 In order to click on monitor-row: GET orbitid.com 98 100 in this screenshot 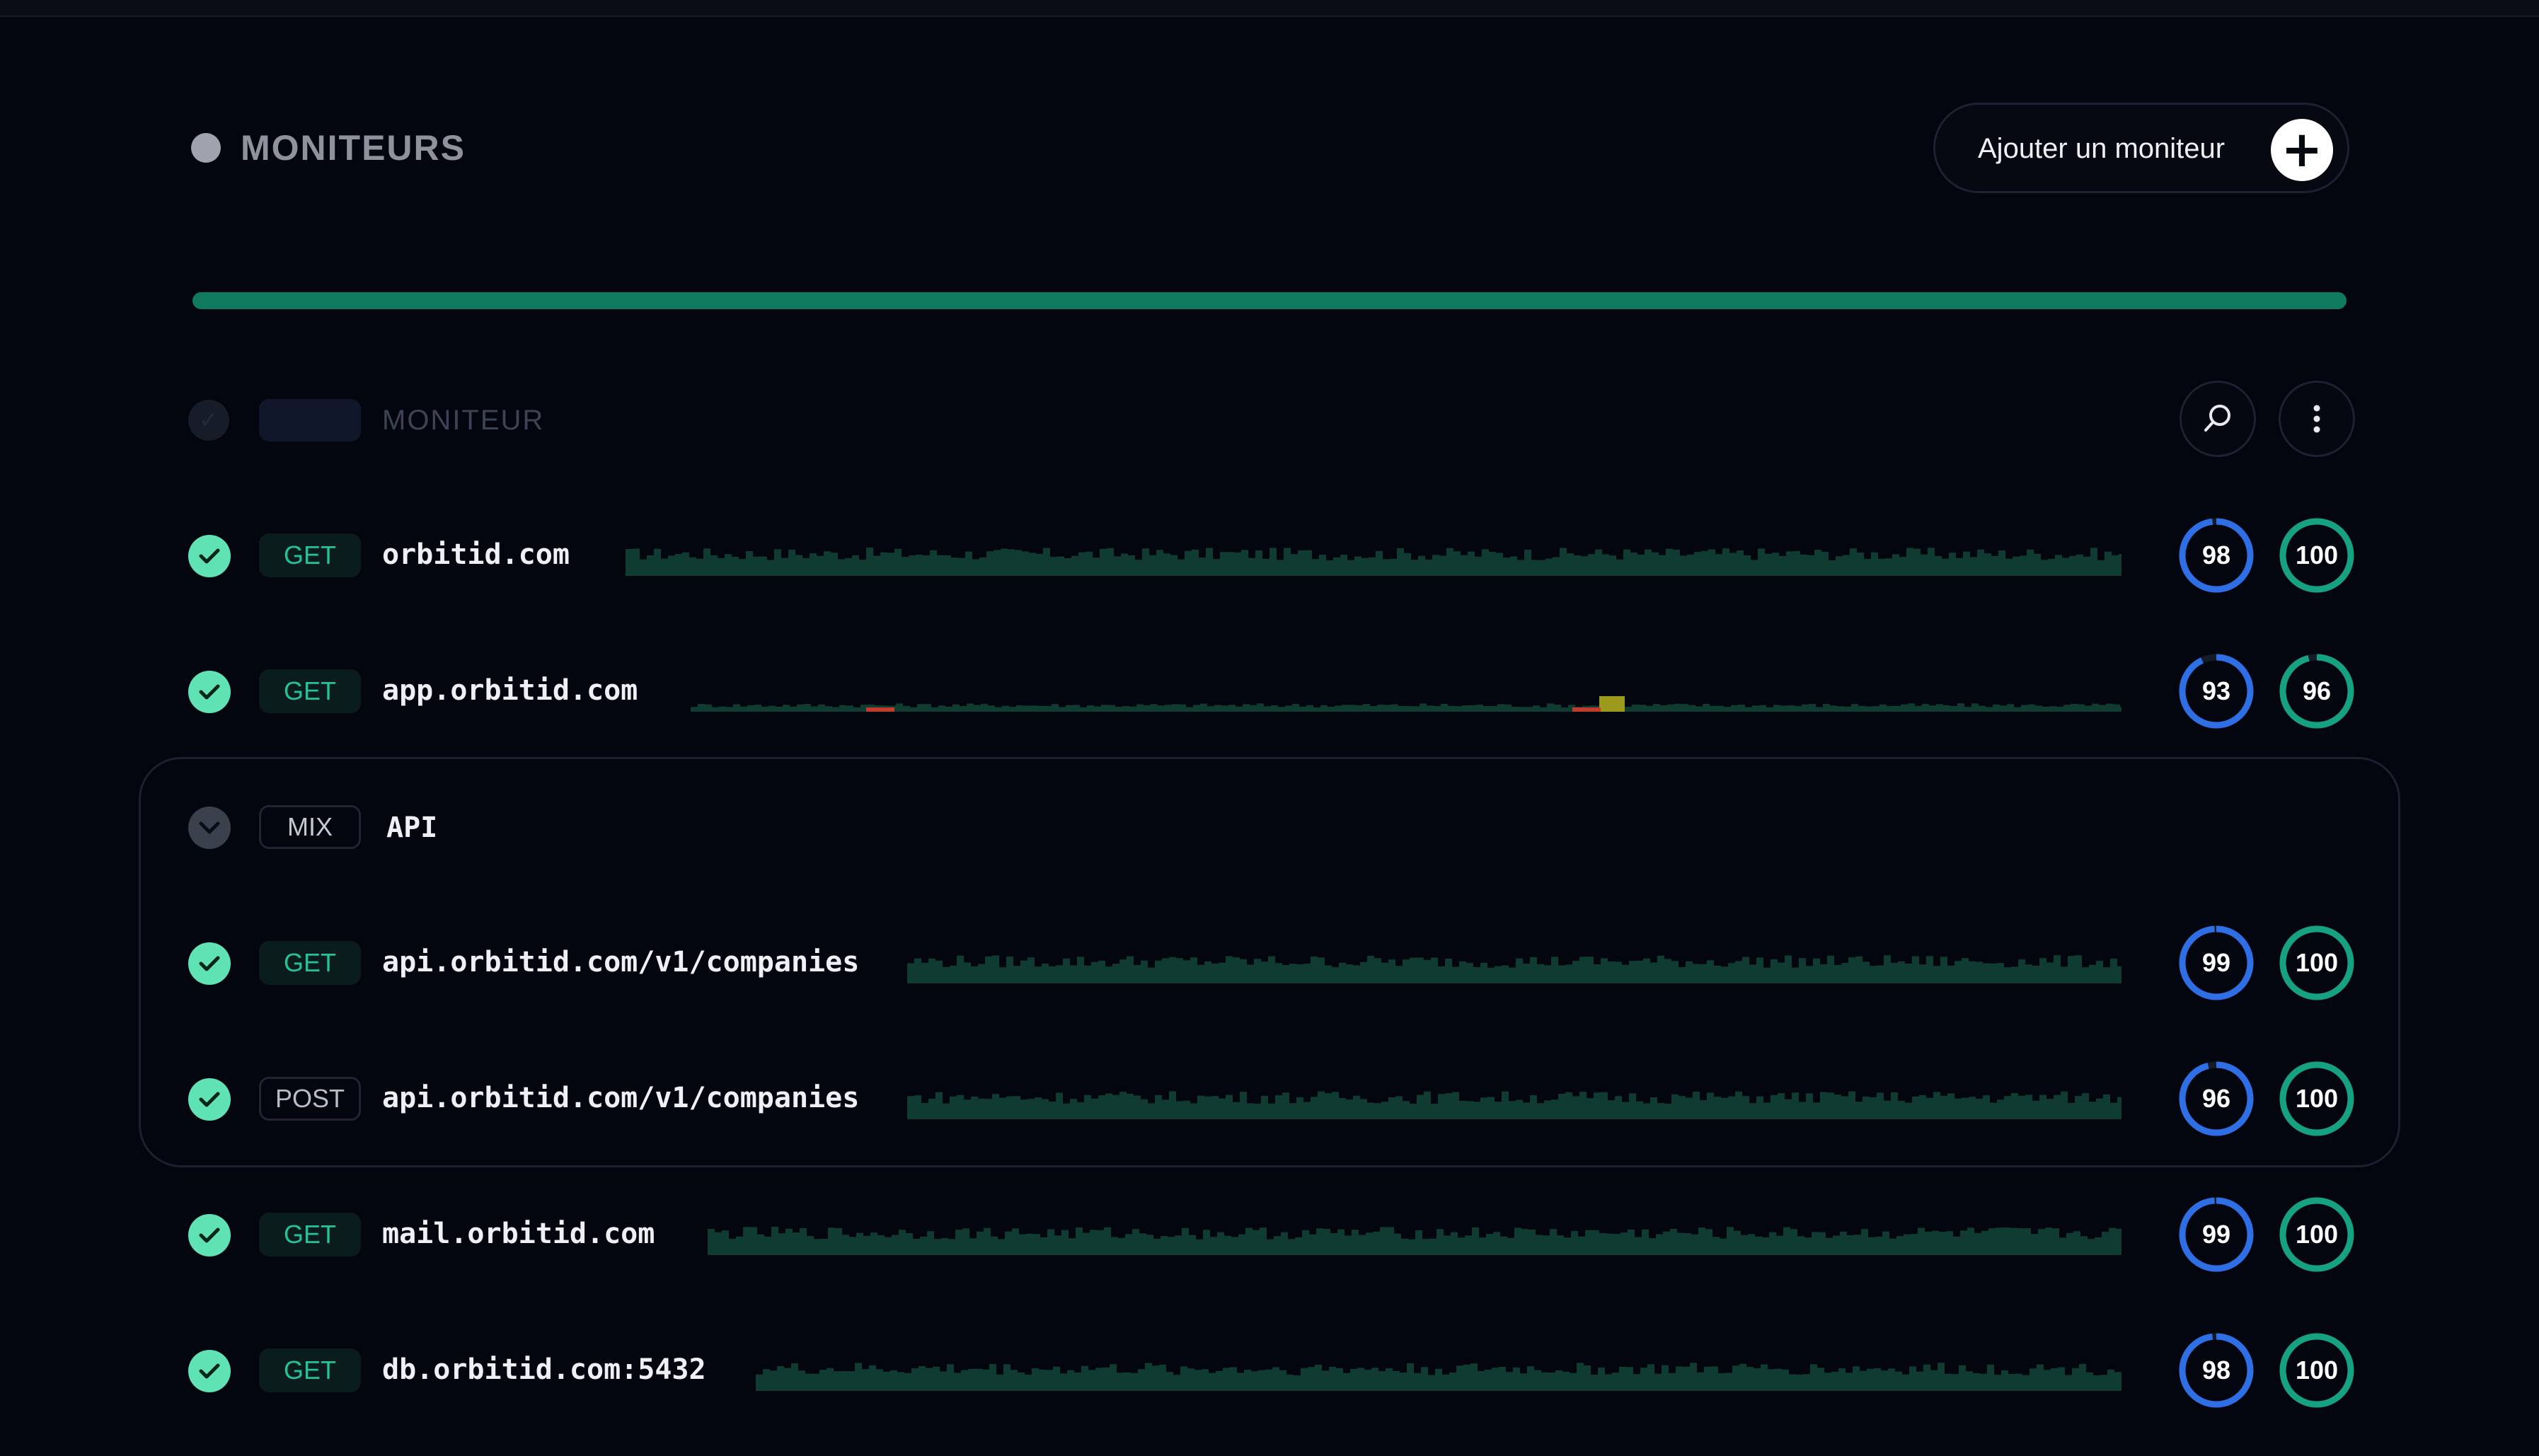, I will do `click(1269, 555)`.